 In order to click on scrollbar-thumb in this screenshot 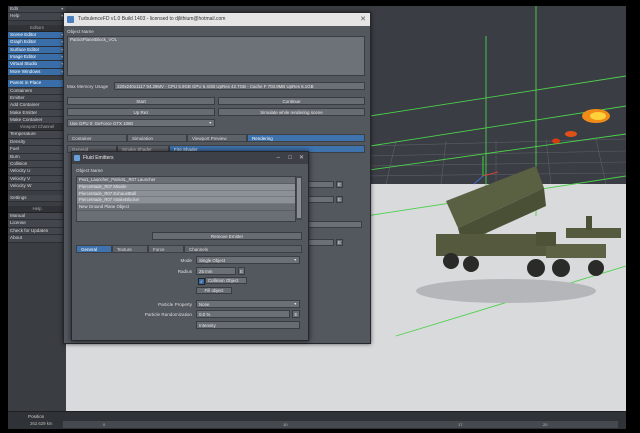, I will do `click(299, 198)`.